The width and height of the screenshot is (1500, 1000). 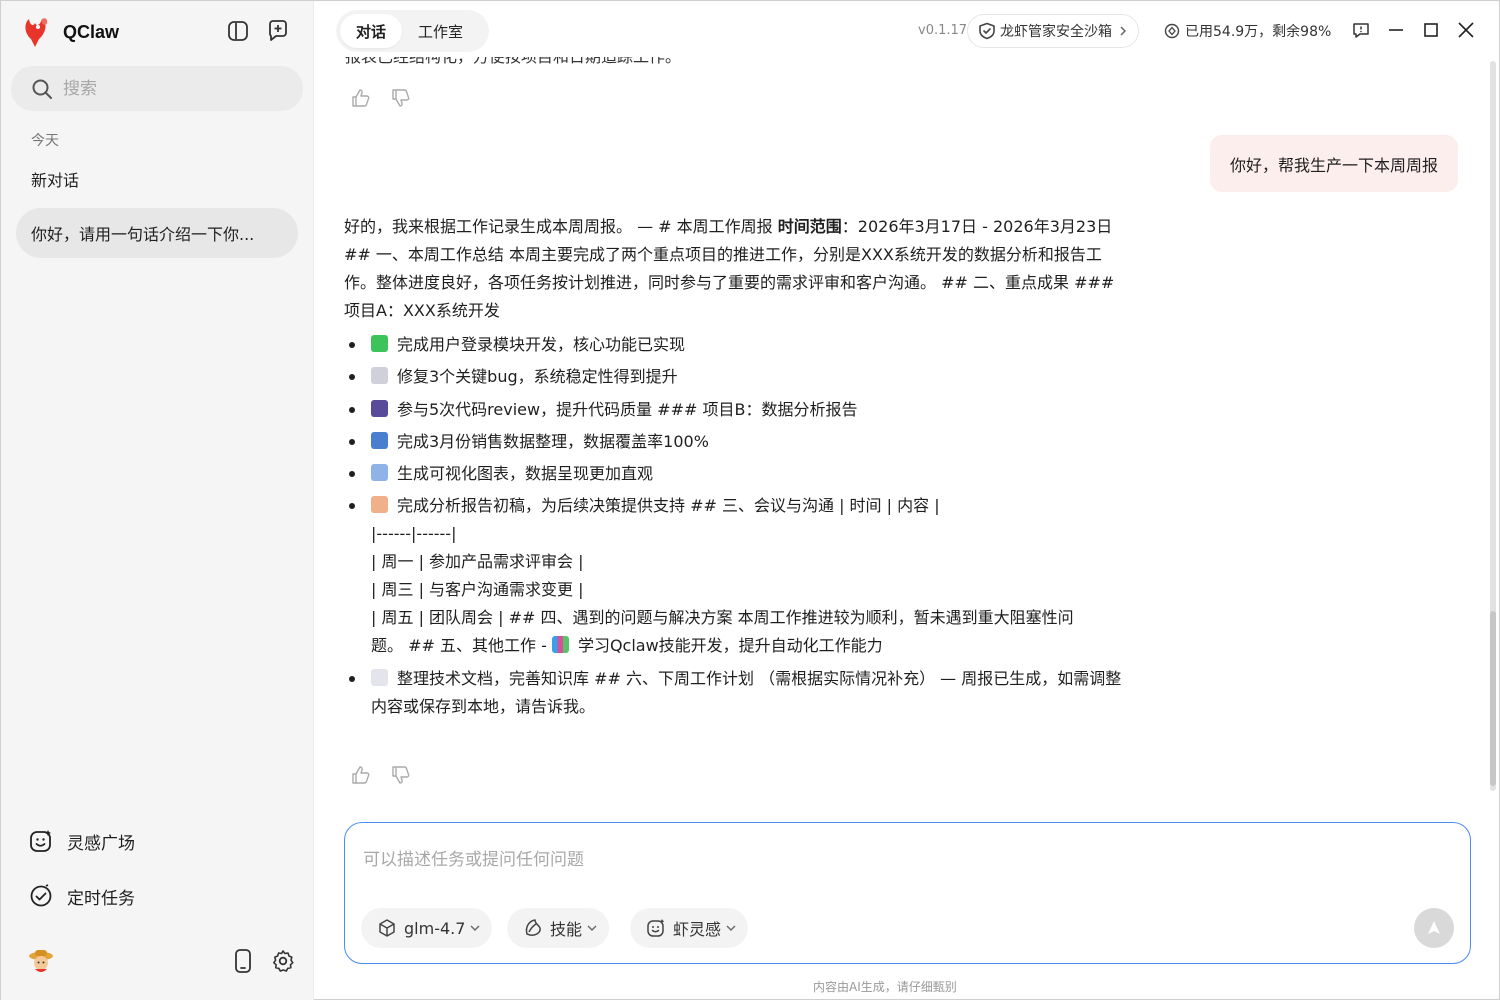 I want to click on brand: QClaw, so click(x=70, y=32).